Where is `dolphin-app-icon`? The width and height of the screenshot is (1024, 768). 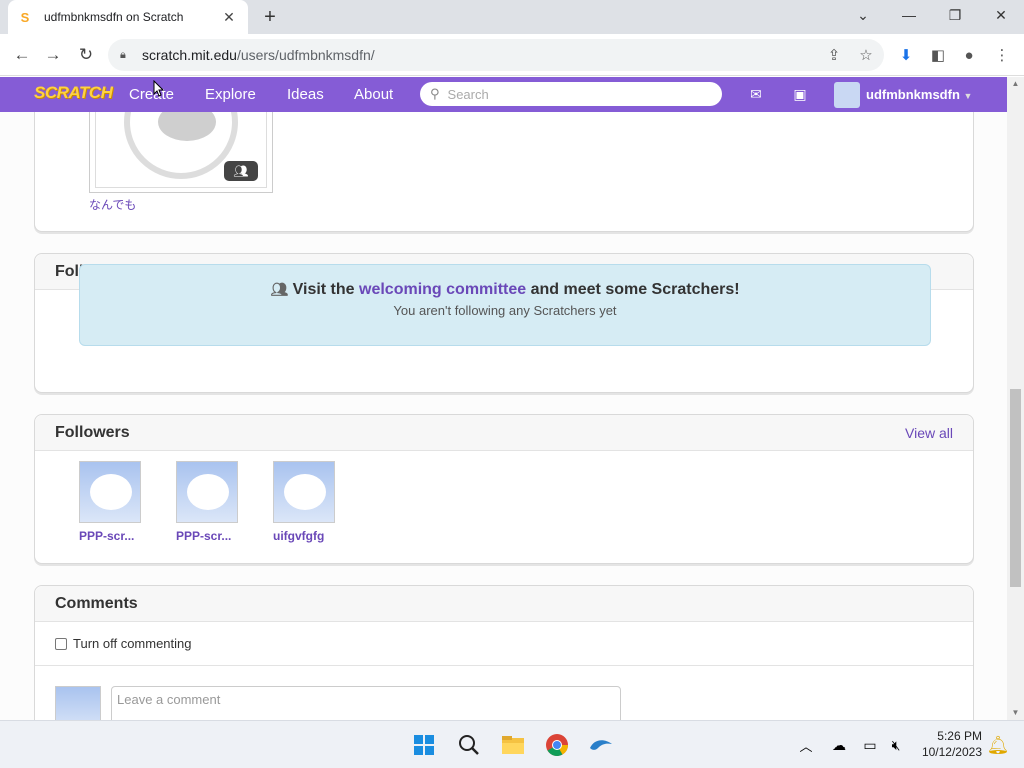
dolphin-app-icon is located at coordinates (601, 745).